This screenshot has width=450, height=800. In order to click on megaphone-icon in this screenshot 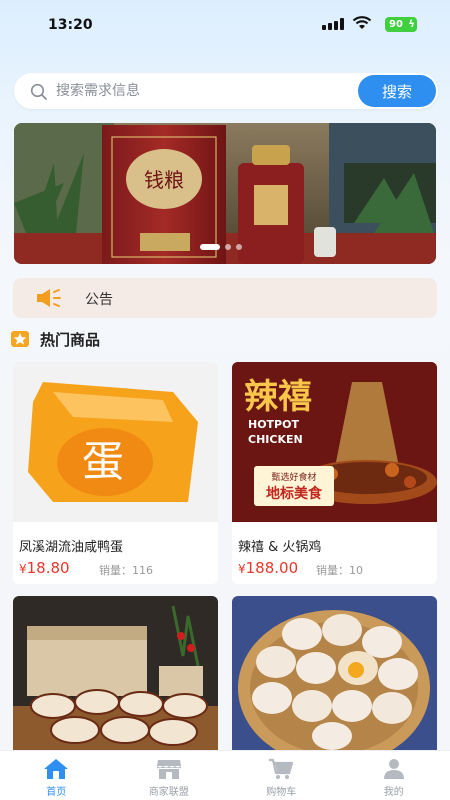, I will do `click(49, 298)`.